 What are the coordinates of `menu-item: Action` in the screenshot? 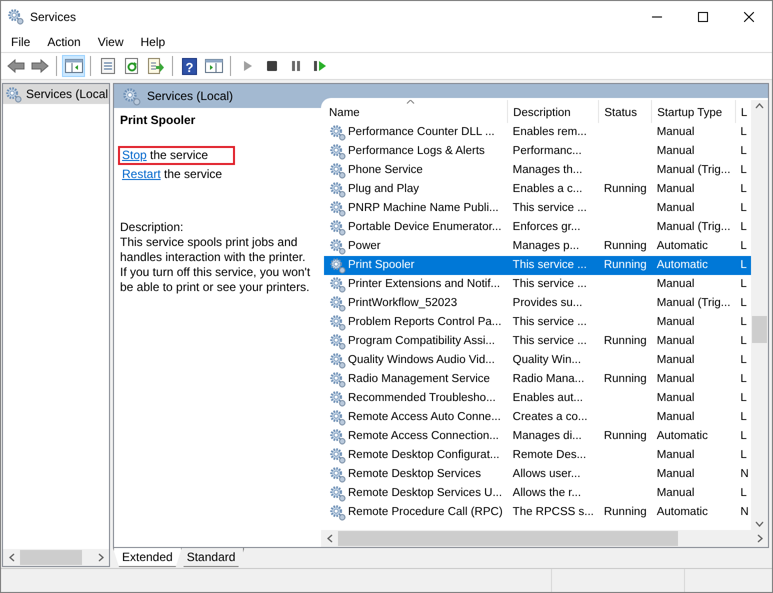 It's located at (62, 42).